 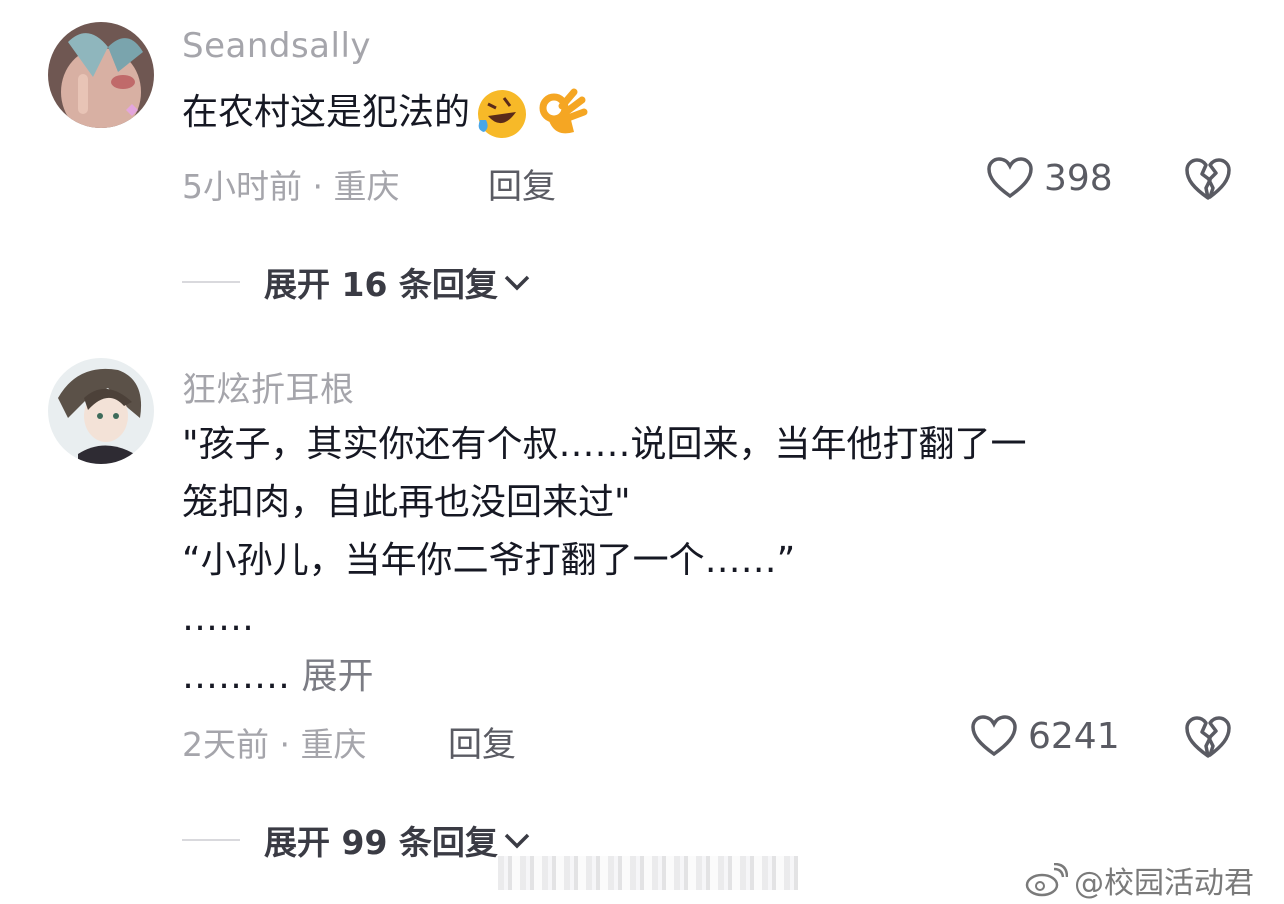 What do you see at coordinates (604, 444) in the screenshot?
I see `comment-line: "孩子，其实你还有个叔……说回来，当年他打翻了一` at bounding box center [604, 444].